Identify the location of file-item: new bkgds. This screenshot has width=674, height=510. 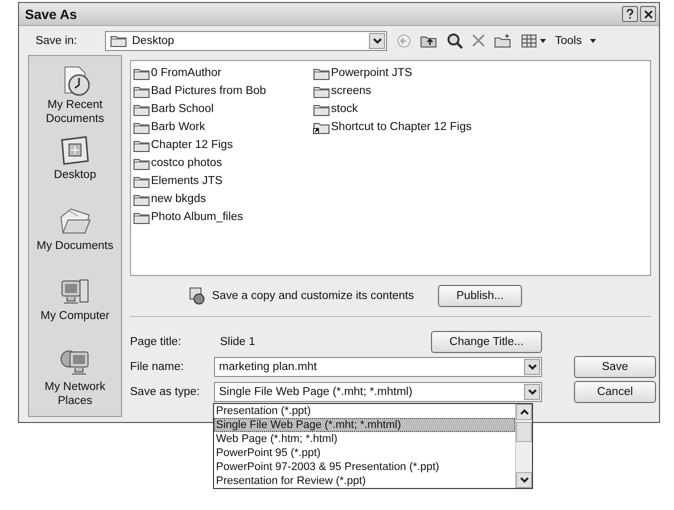
(223, 199).